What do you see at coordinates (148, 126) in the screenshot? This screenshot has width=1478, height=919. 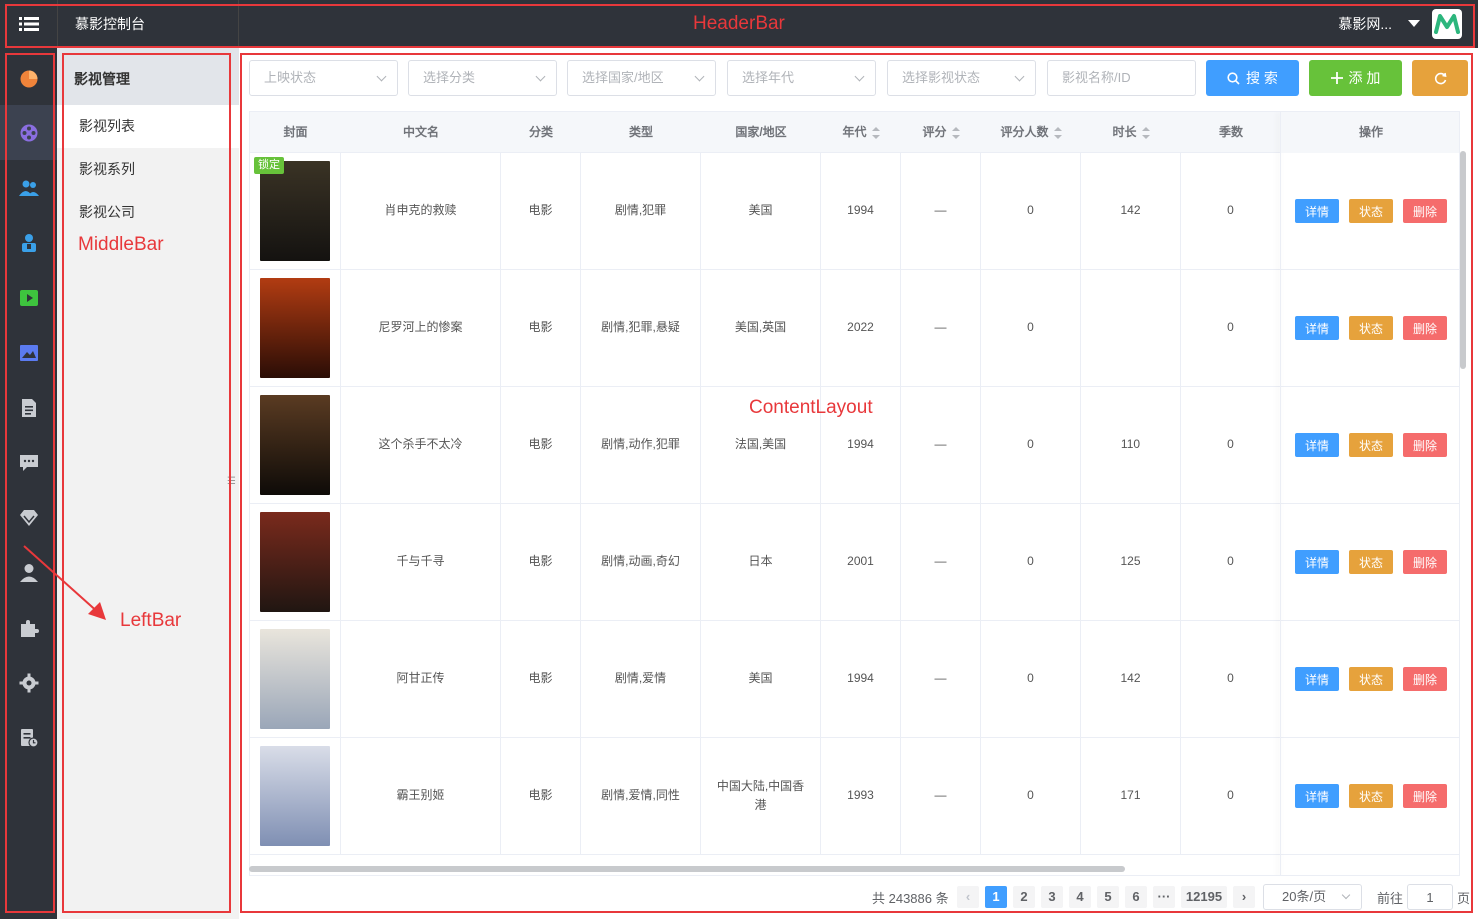 I see `menu-item-film-list: 影视列表` at bounding box center [148, 126].